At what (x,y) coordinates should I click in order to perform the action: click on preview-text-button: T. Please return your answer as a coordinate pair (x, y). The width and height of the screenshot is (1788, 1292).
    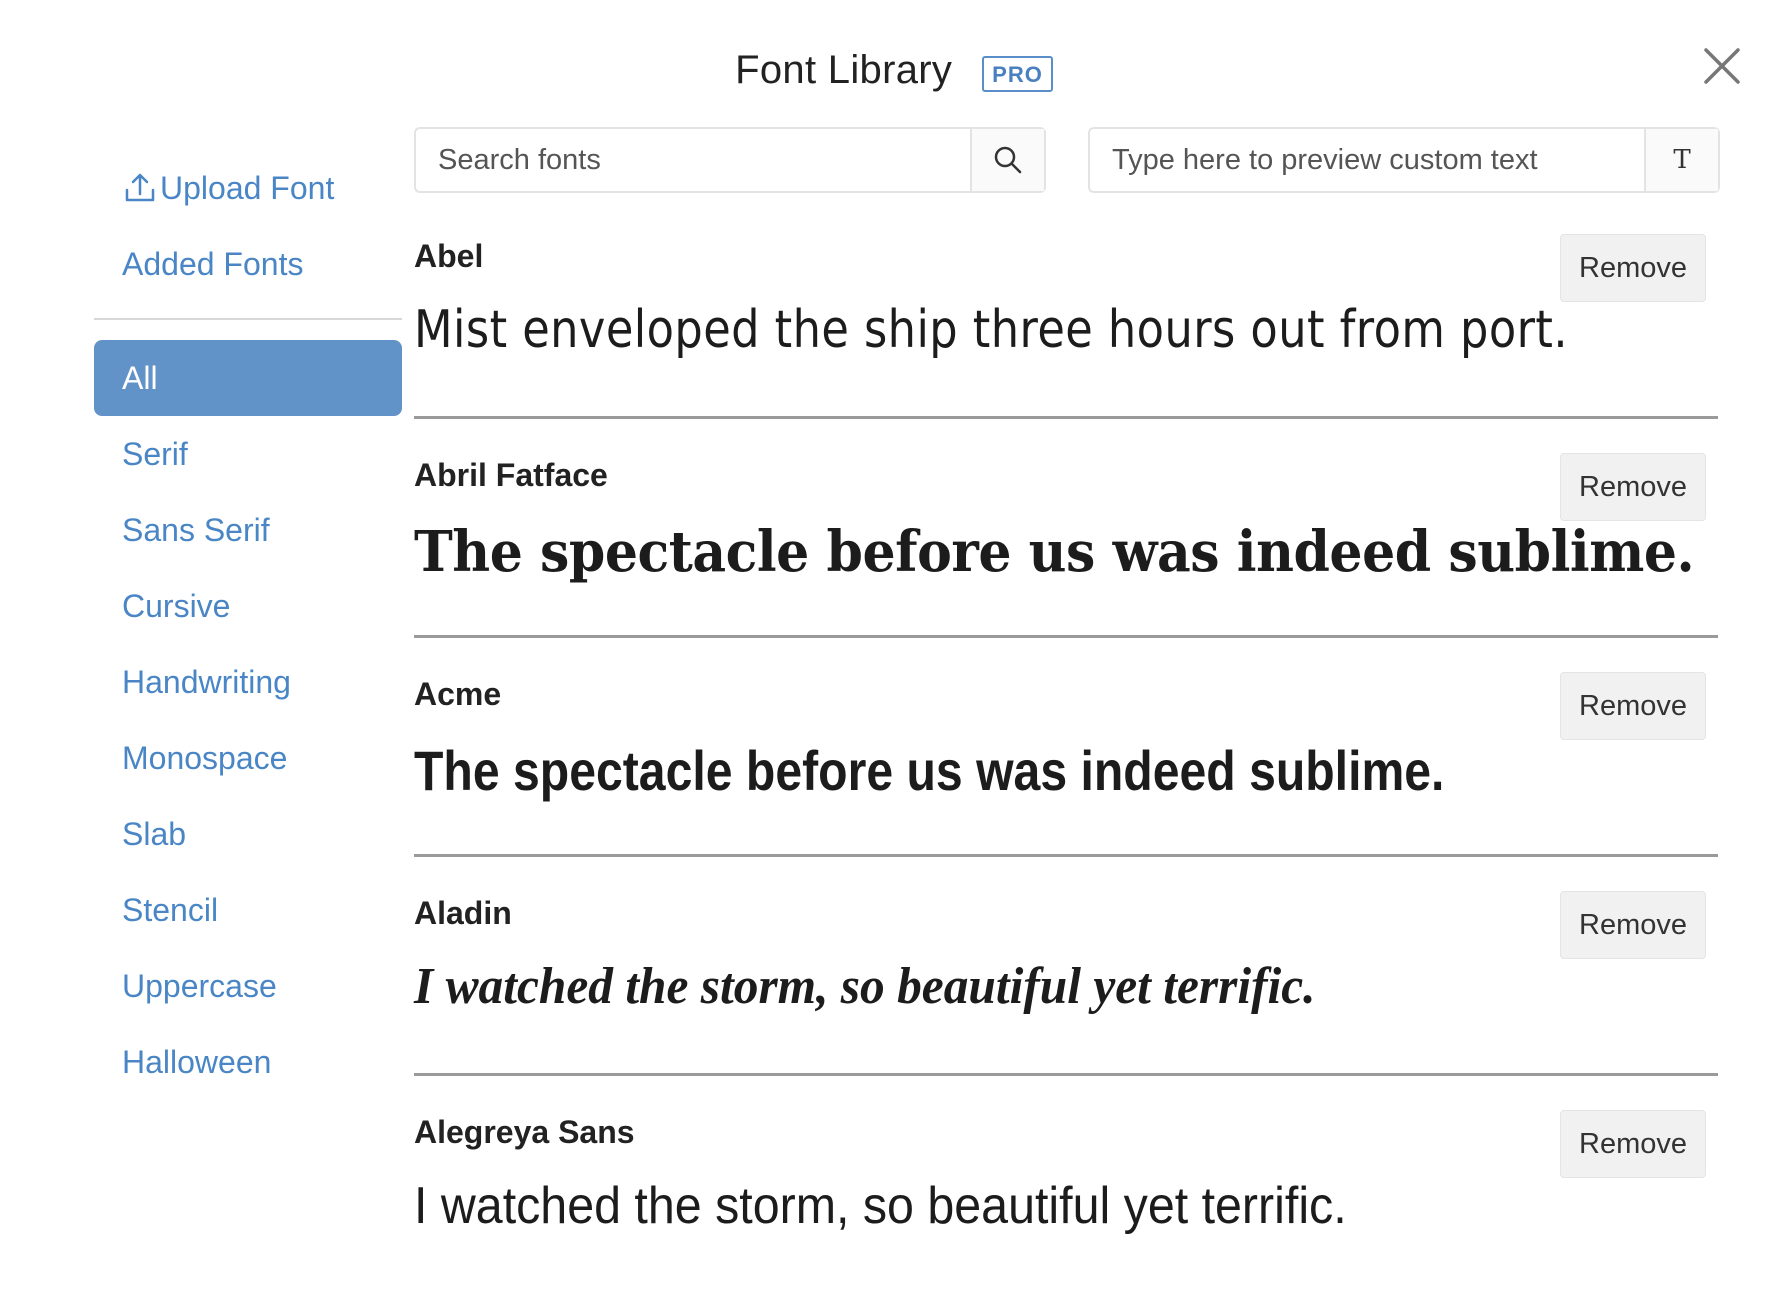
    Looking at the image, I should click on (1681, 160).